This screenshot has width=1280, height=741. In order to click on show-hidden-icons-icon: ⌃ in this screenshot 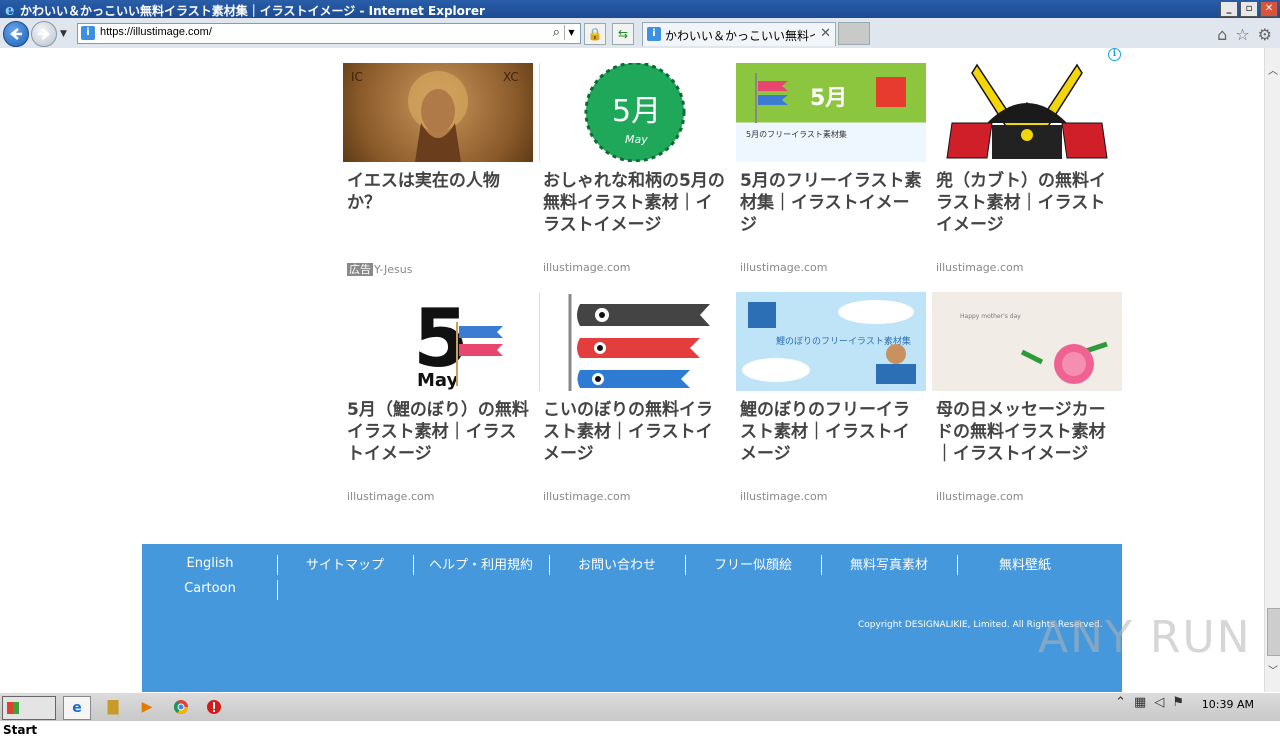, I will do `click(1124, 702)`.